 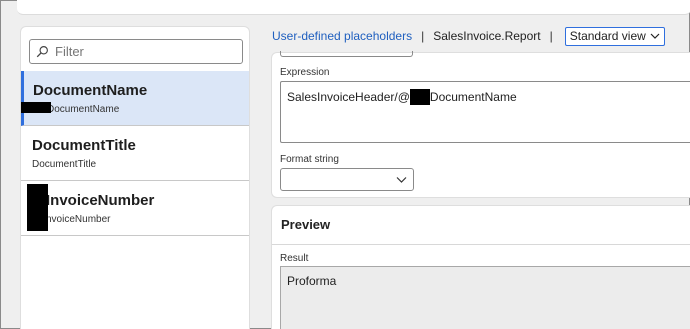 What do you see at coordinates (607, 36) in the screenshot?
I see `view-selector-label: Standard view` at bounding box center [607, 36].